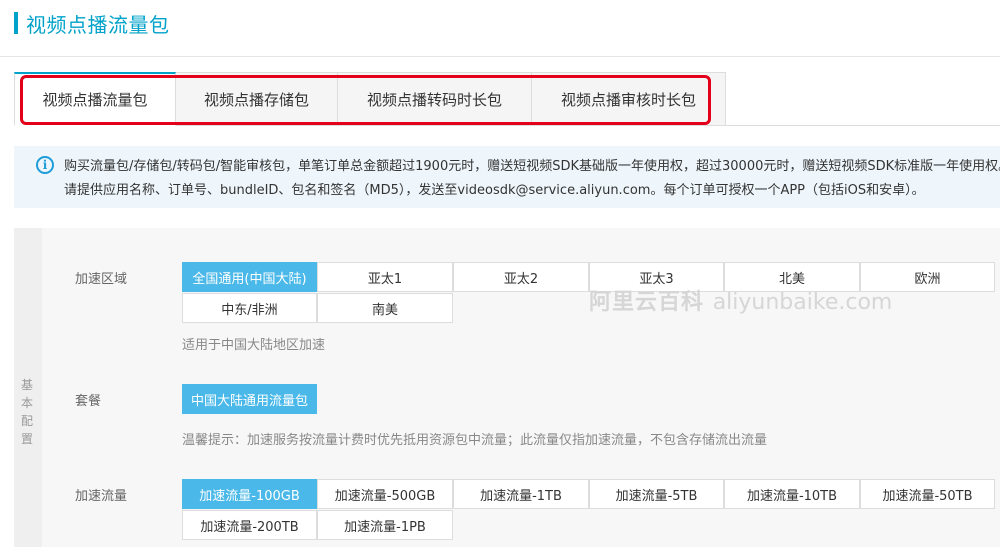 This screenshot has width=1000, height=547. I want to click on region-option-me-af: 中东/非洲, so click(249, 308).